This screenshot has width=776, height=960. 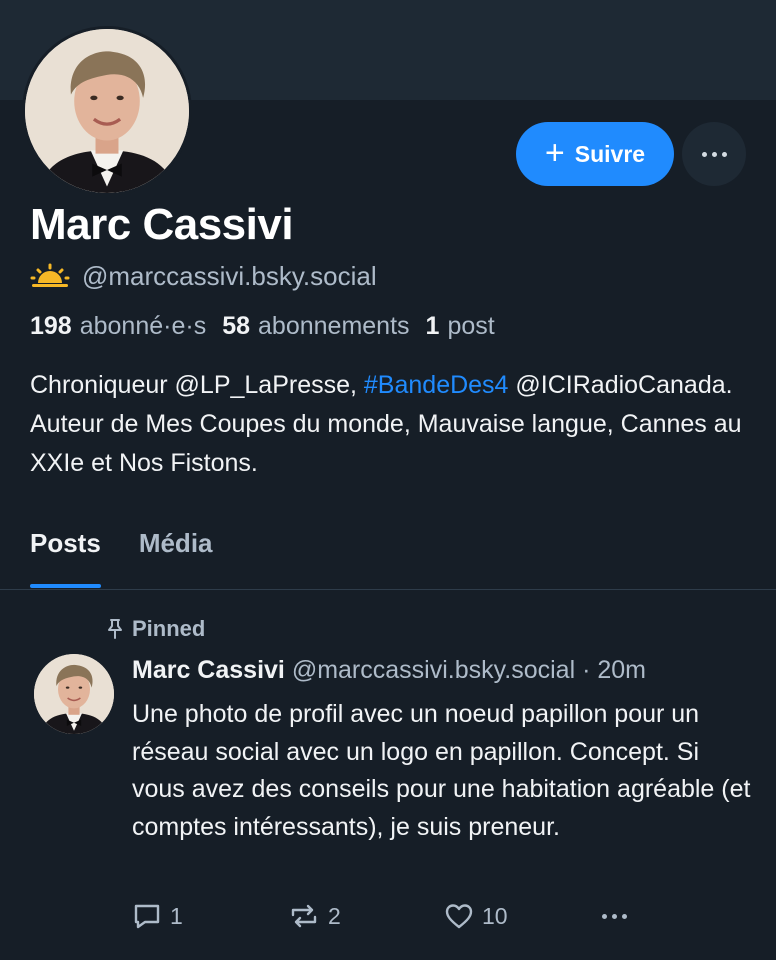 What do you see at coordinates (115, 629) in the screenshot?
I see `pin-icon` at bounding box center [115, 629].